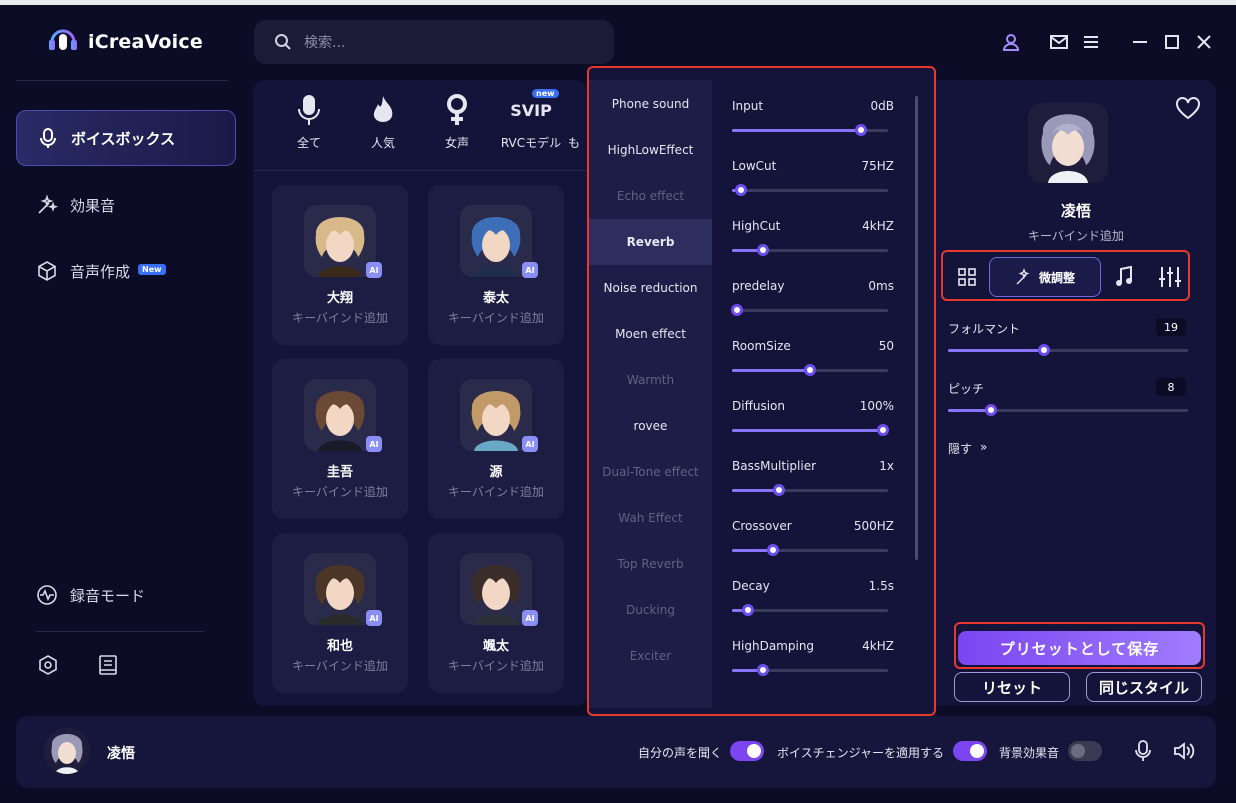  I want to click on new-badge: New, so click(152, 269).